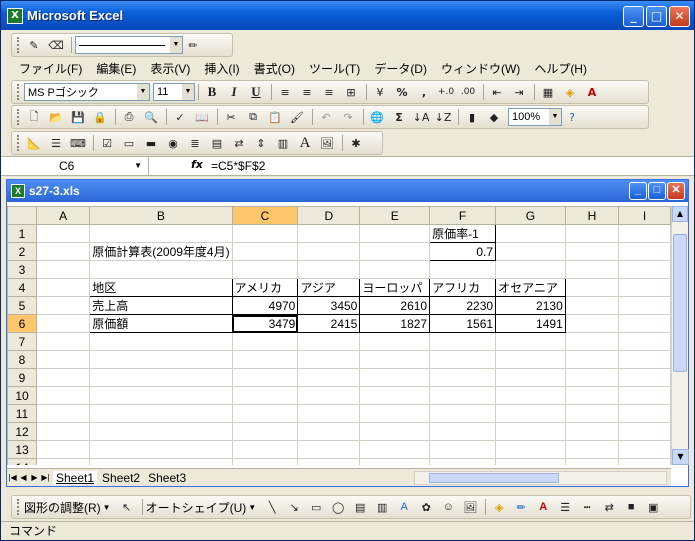  I want to click on cell-f6: 1561, so click(463, 323).